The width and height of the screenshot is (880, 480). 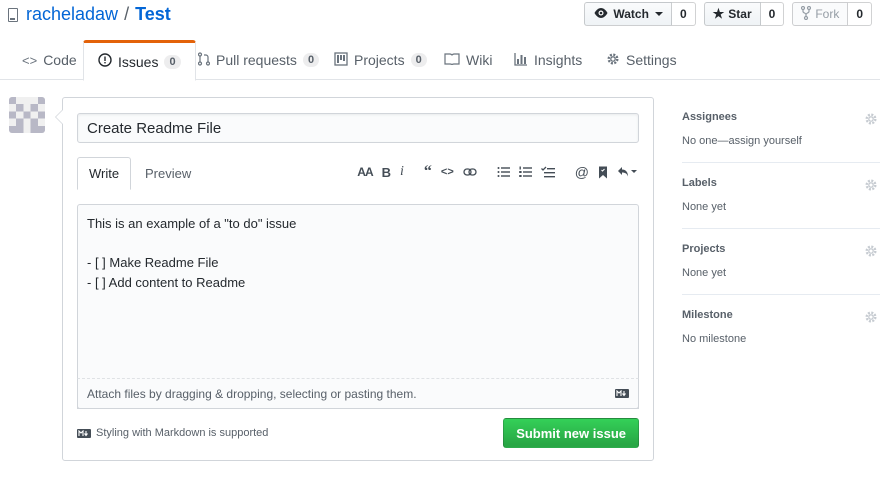 What do you see at coordinates (72, 14) in the screenshot?
I see `repo-owner-link: racheladaw` at bounding box center [72, 14].